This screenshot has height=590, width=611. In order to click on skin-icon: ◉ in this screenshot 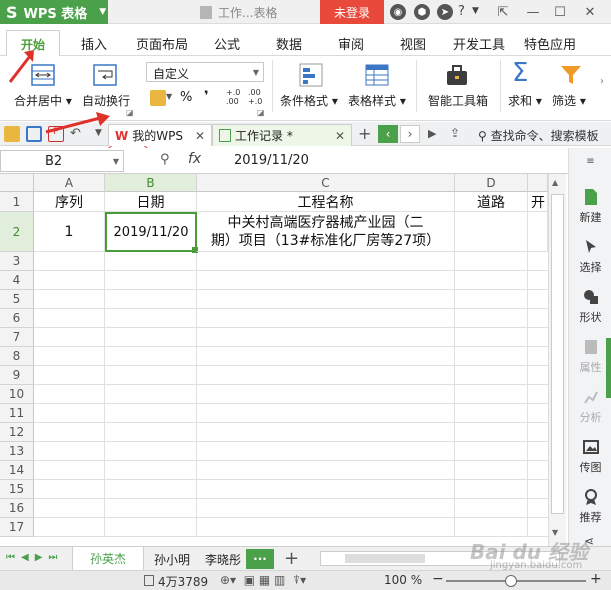, I will do `click(398, 12)`.